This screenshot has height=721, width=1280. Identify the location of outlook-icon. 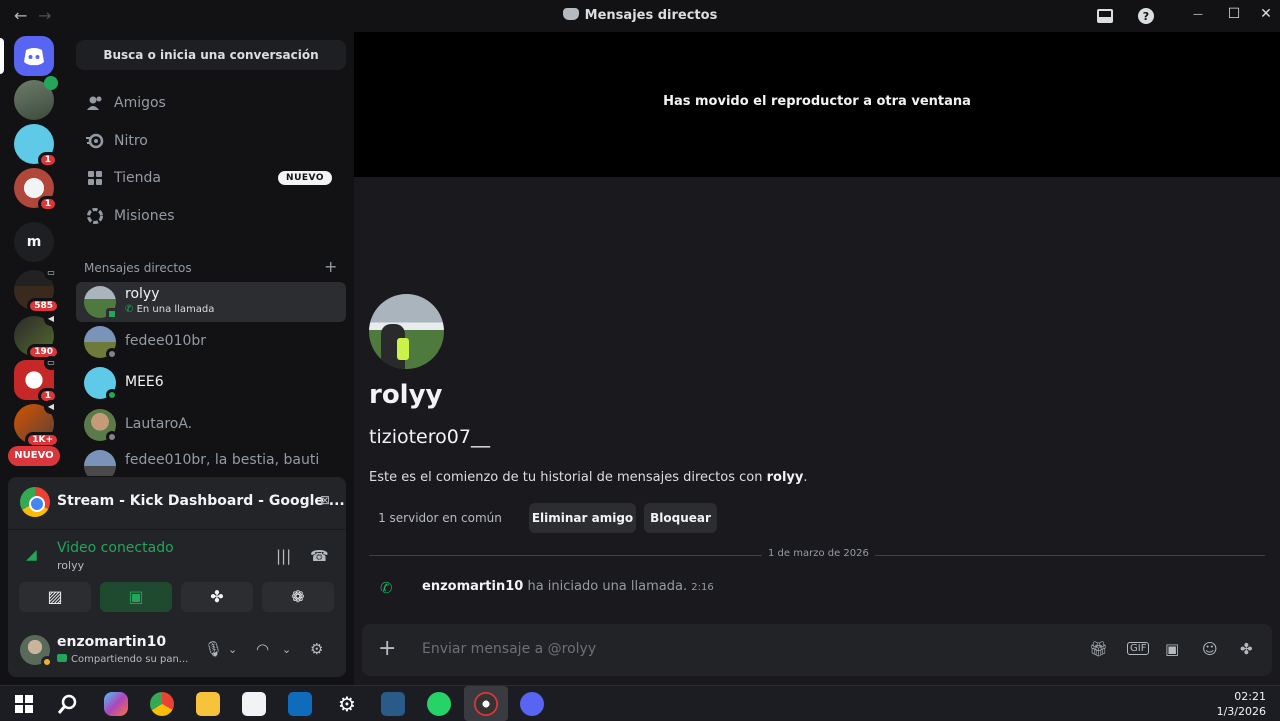
(300, 704).